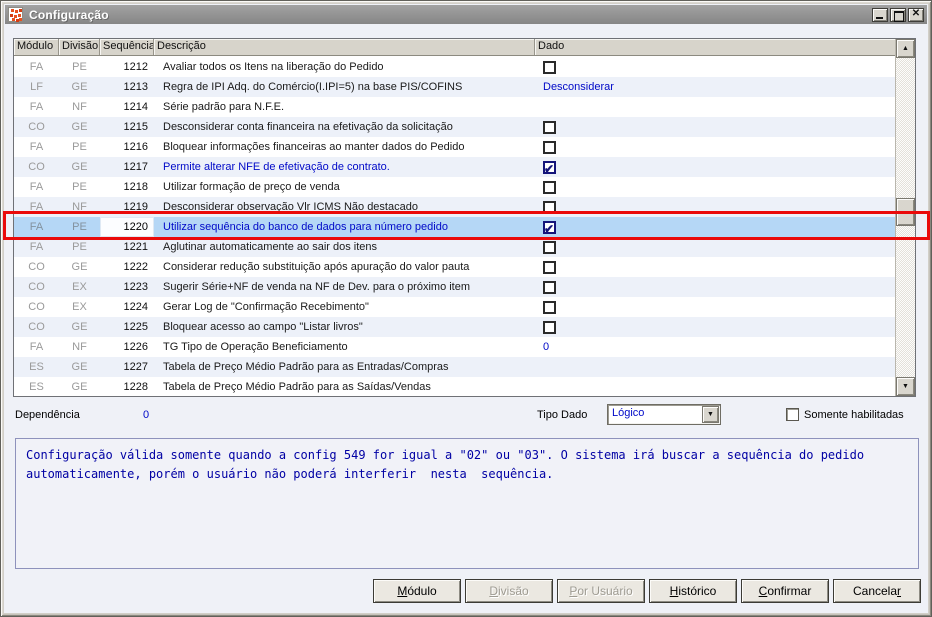 This screenshot has width=932, height=617. Describe the element at coordinates (601, 591) in the screenshot. I see `por-usuario-button: Por Usuário` at that location.